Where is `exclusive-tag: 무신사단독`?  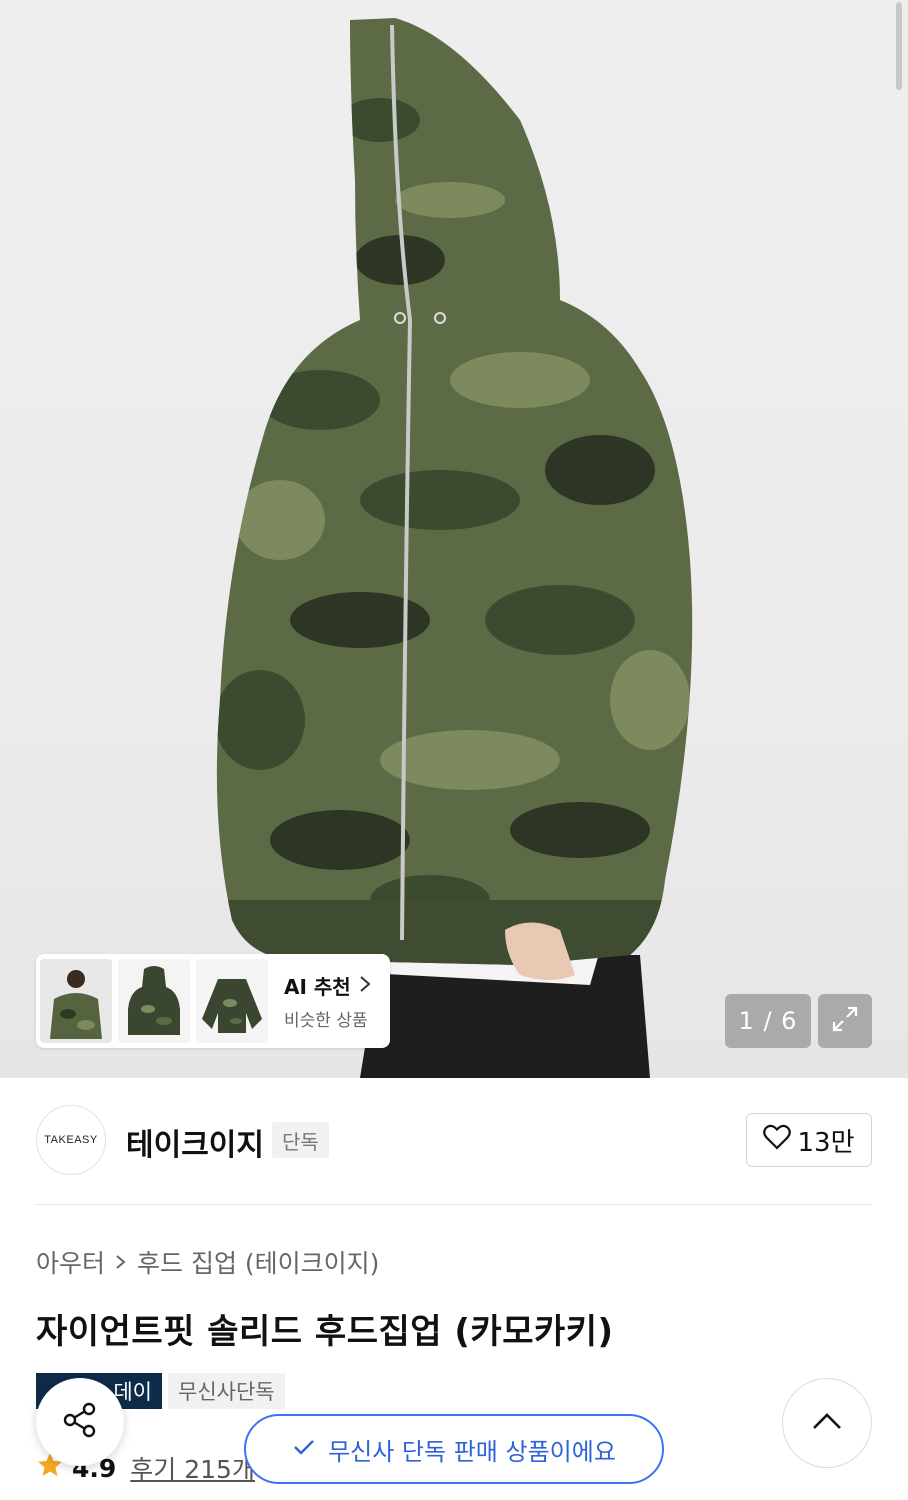 exclusive-tag: 무신사단독 is located at coordinates (226, 1391).